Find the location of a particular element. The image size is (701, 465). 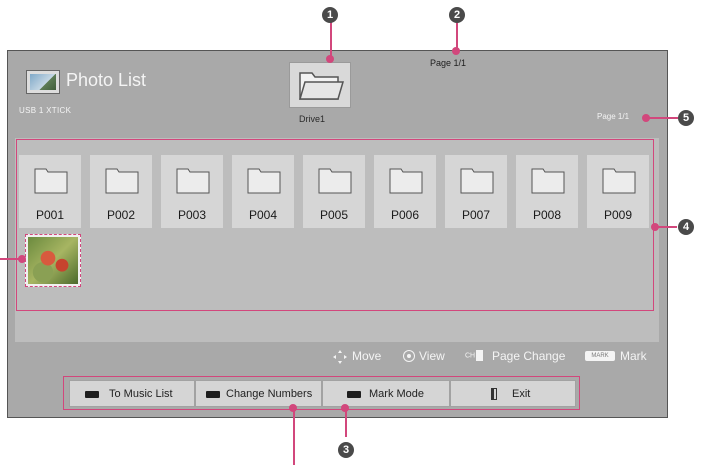

button-label: Mark Mode is located at coordinates (397, 394).